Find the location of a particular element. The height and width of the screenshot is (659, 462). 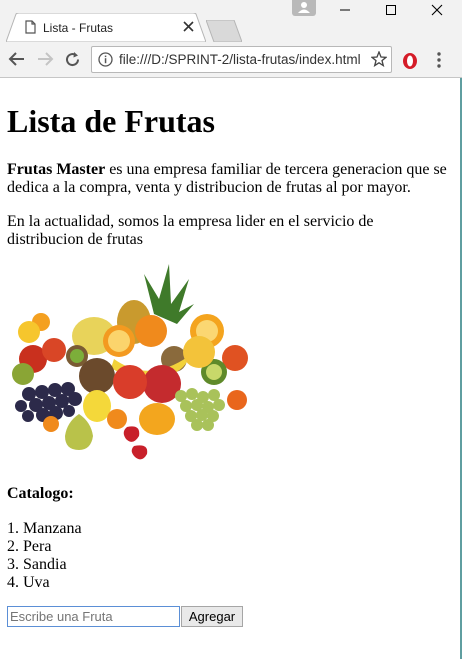

info-icon is located at coordinates (105, 59).